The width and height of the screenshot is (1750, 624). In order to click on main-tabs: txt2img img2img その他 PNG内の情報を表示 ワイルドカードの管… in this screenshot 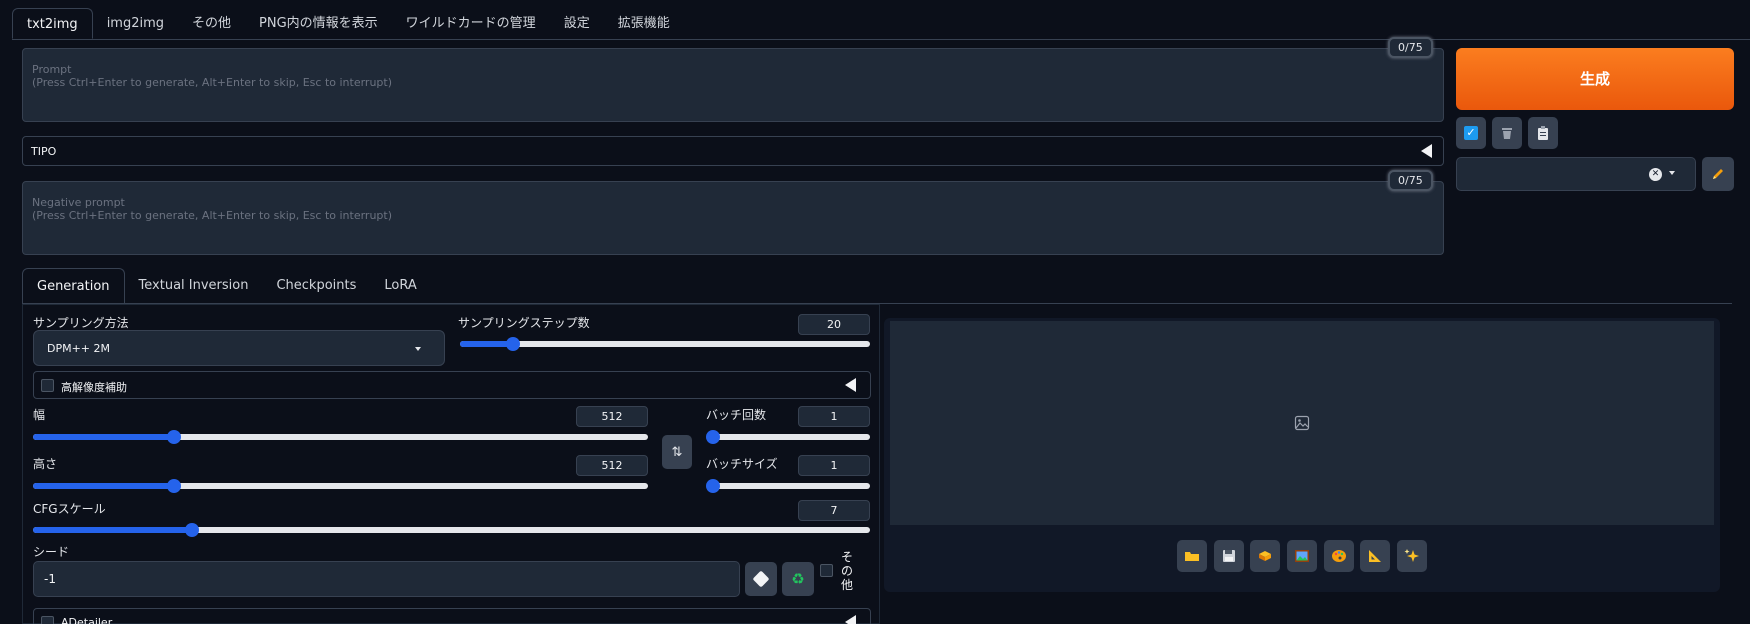, I will do `click(348, 24)`.